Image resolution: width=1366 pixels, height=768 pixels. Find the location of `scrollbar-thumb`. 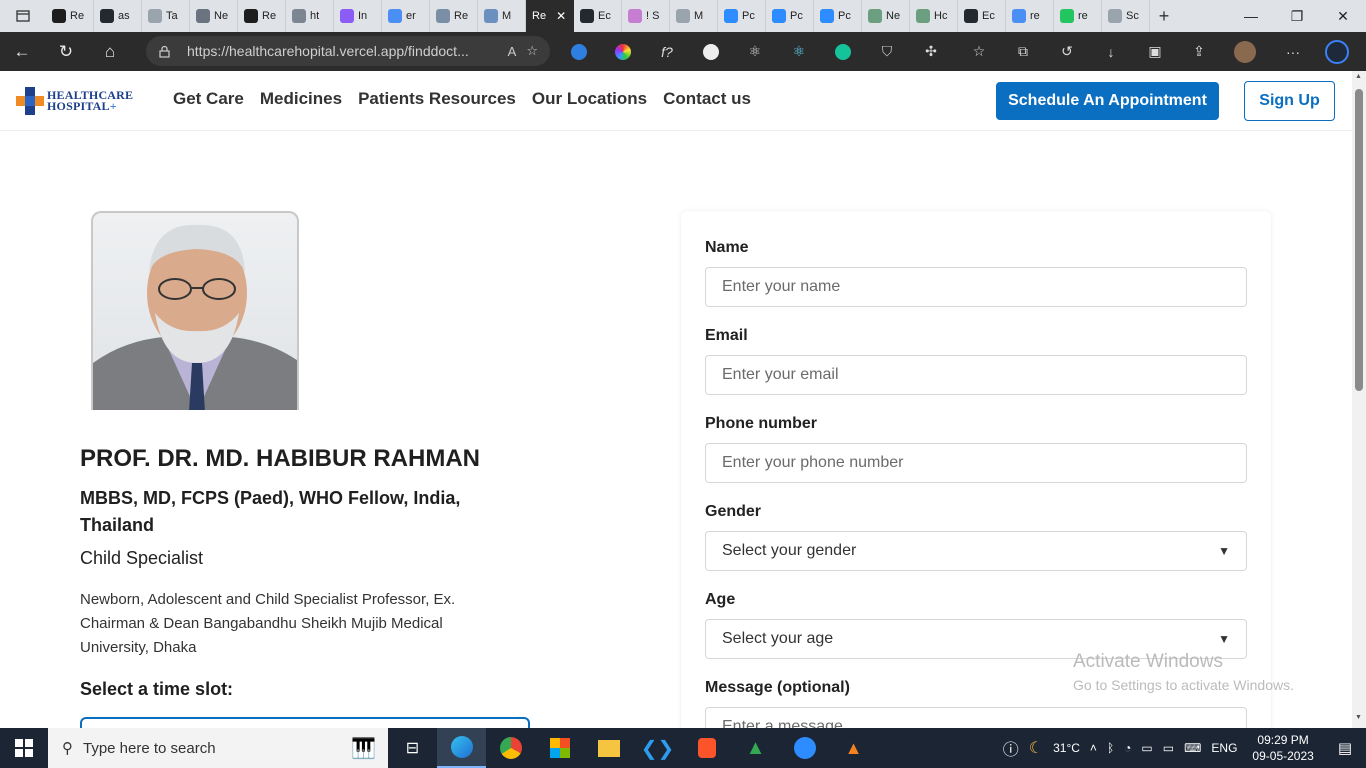

scrollbar-thumb is located at coordinates (1359, 240).